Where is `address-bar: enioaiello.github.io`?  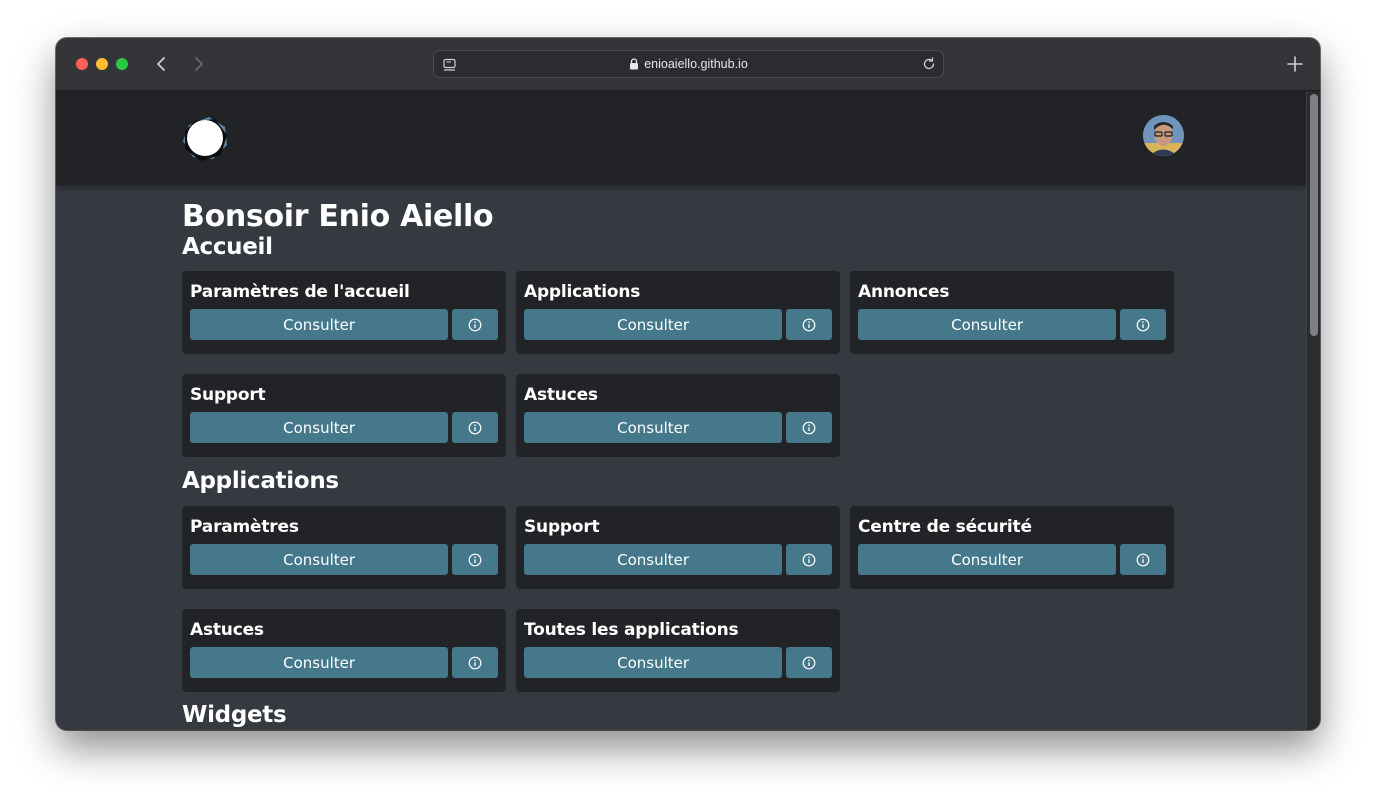
address-bar: enioaiello.github.io is located at coordinates (688, 64).